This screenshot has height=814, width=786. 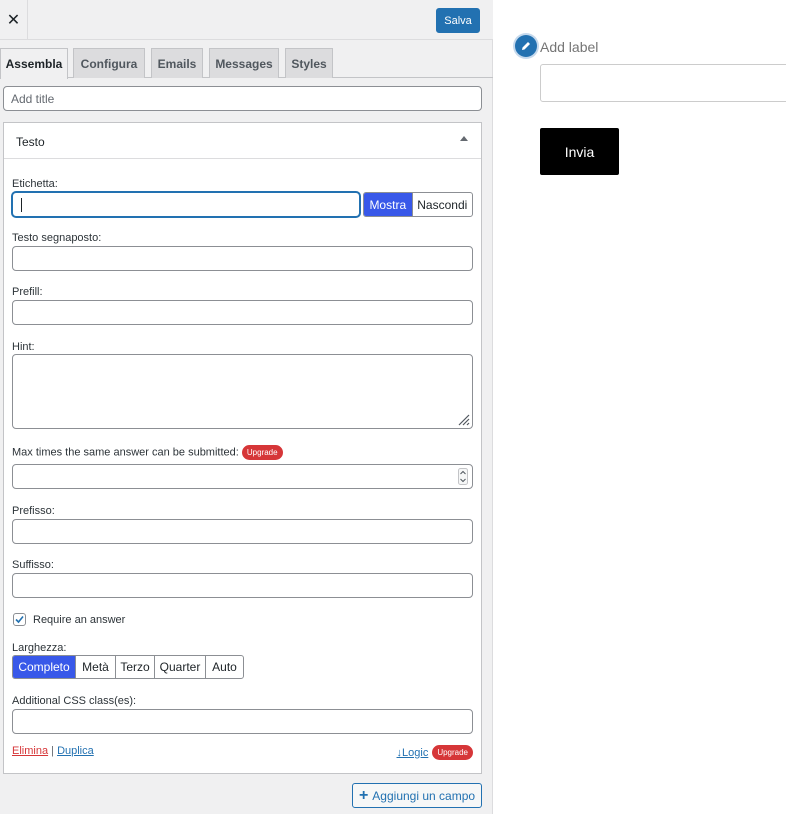 What do you see at coordinates (79, 620) in the screenshot?
I see `require-answer-label: Require an answer` at bounding box center [79, 620].